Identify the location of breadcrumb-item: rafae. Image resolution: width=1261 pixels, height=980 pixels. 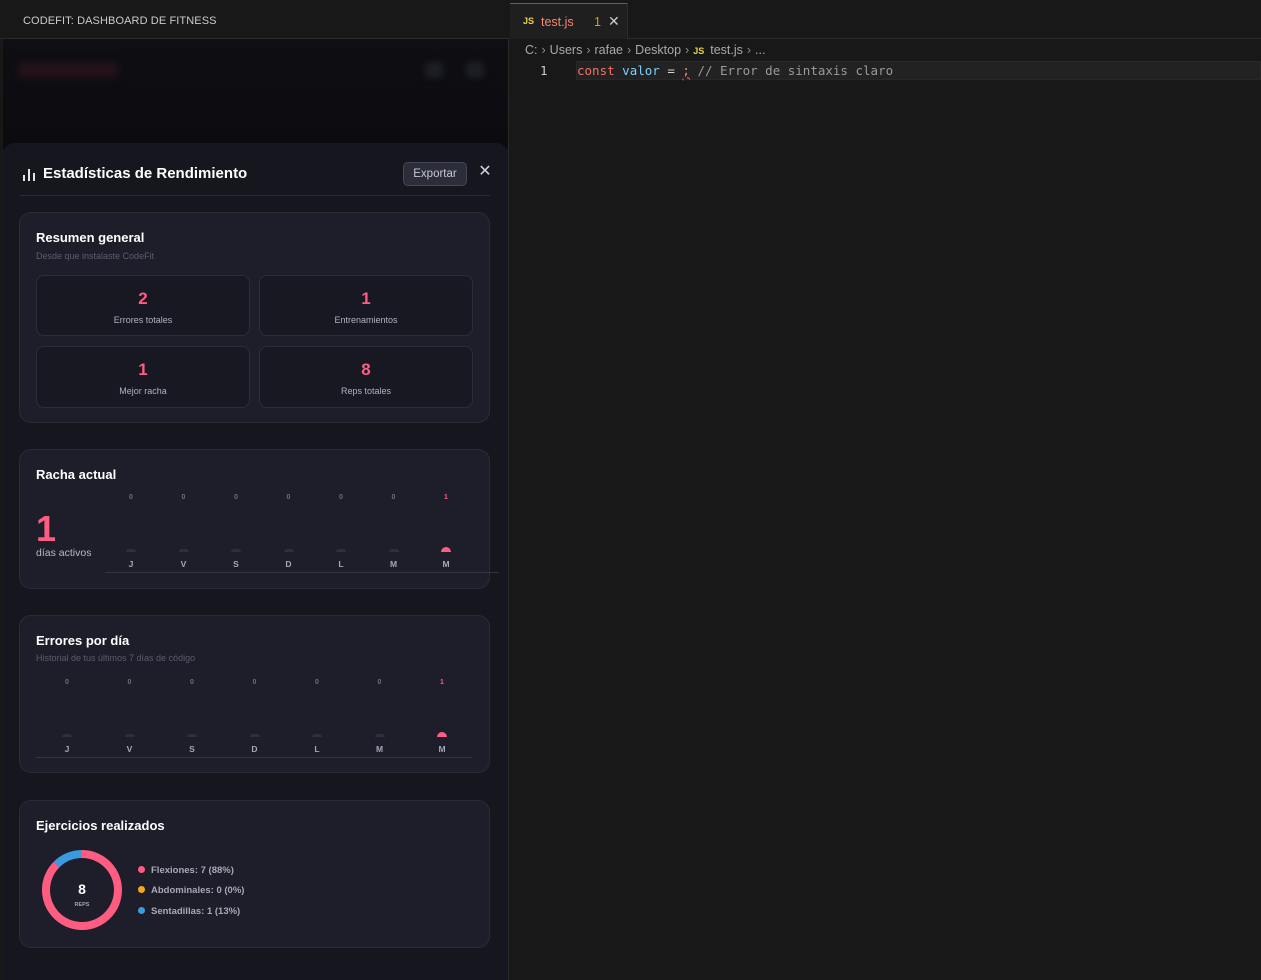
(609, 50).